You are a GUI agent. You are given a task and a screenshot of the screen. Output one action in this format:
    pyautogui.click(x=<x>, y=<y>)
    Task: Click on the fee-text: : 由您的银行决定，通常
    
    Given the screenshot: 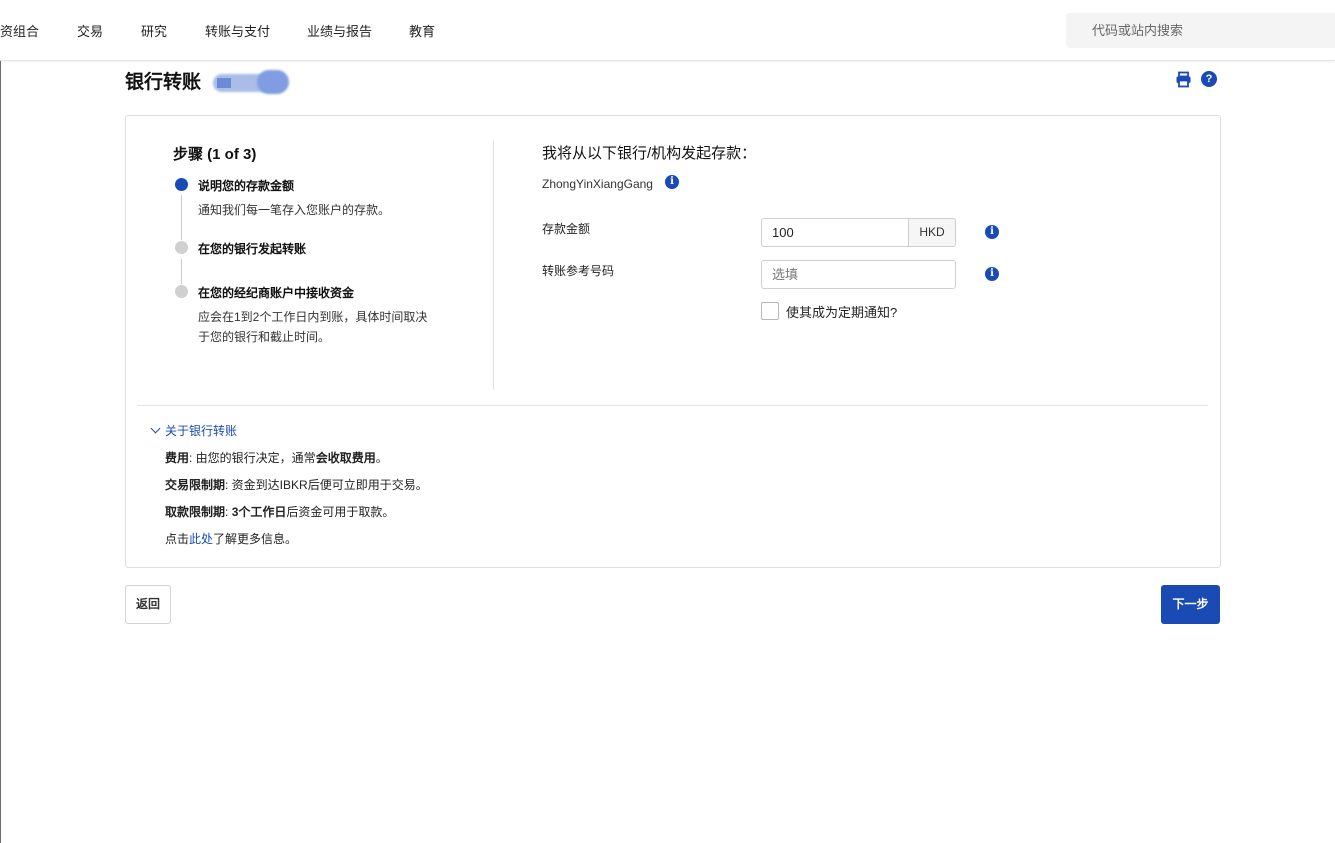 What is the action you would take?
    pyautogui.click(x=252, y=458)
    